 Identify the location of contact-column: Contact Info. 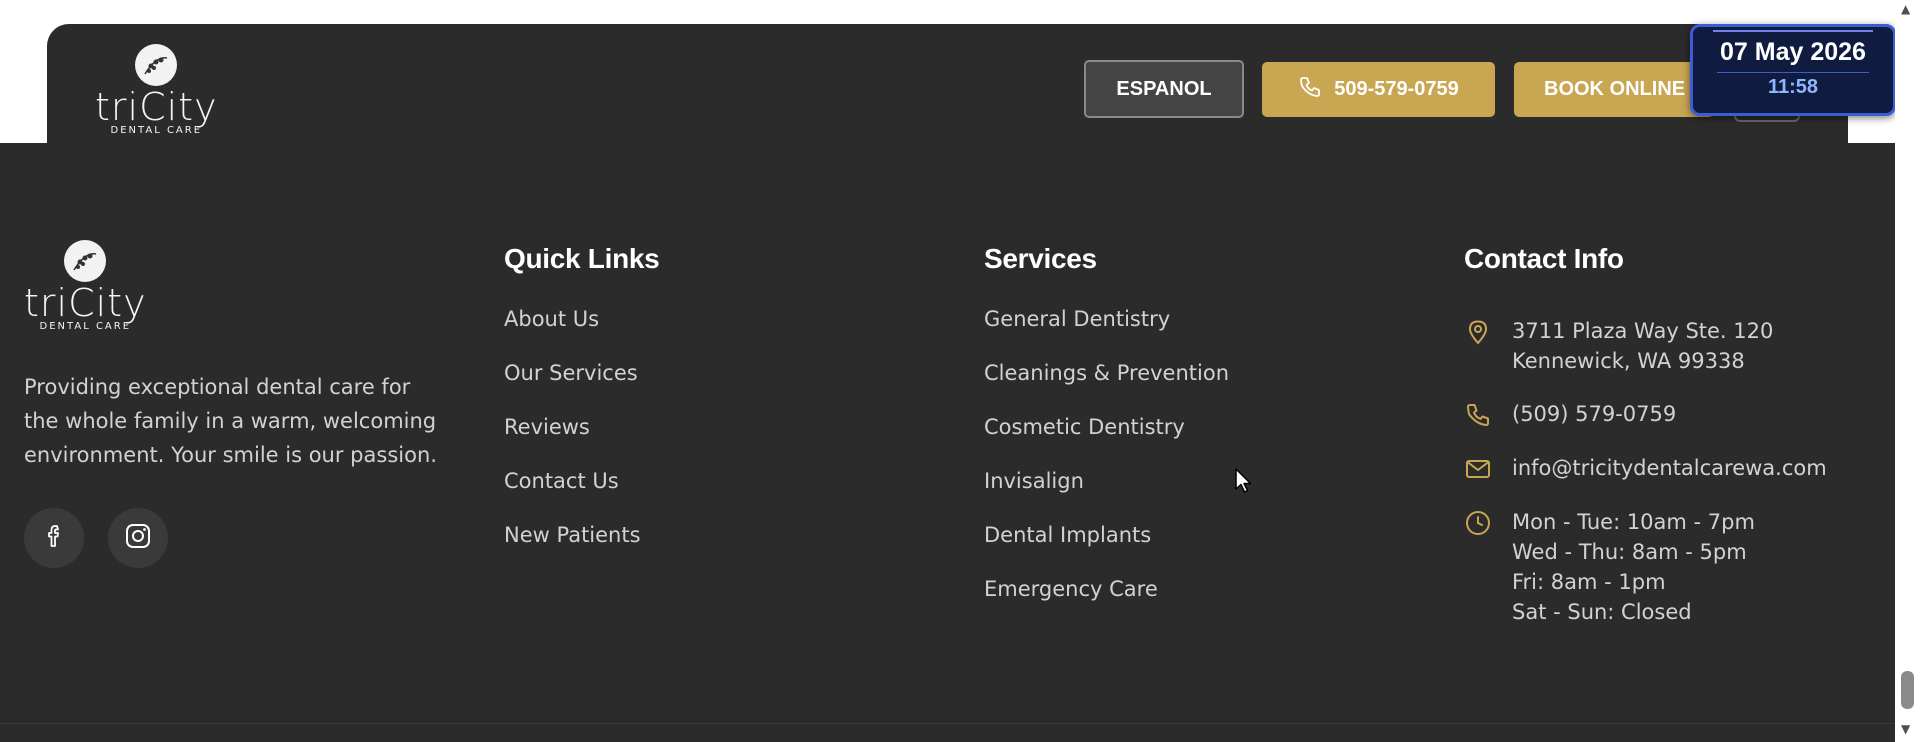
(1544, 259).